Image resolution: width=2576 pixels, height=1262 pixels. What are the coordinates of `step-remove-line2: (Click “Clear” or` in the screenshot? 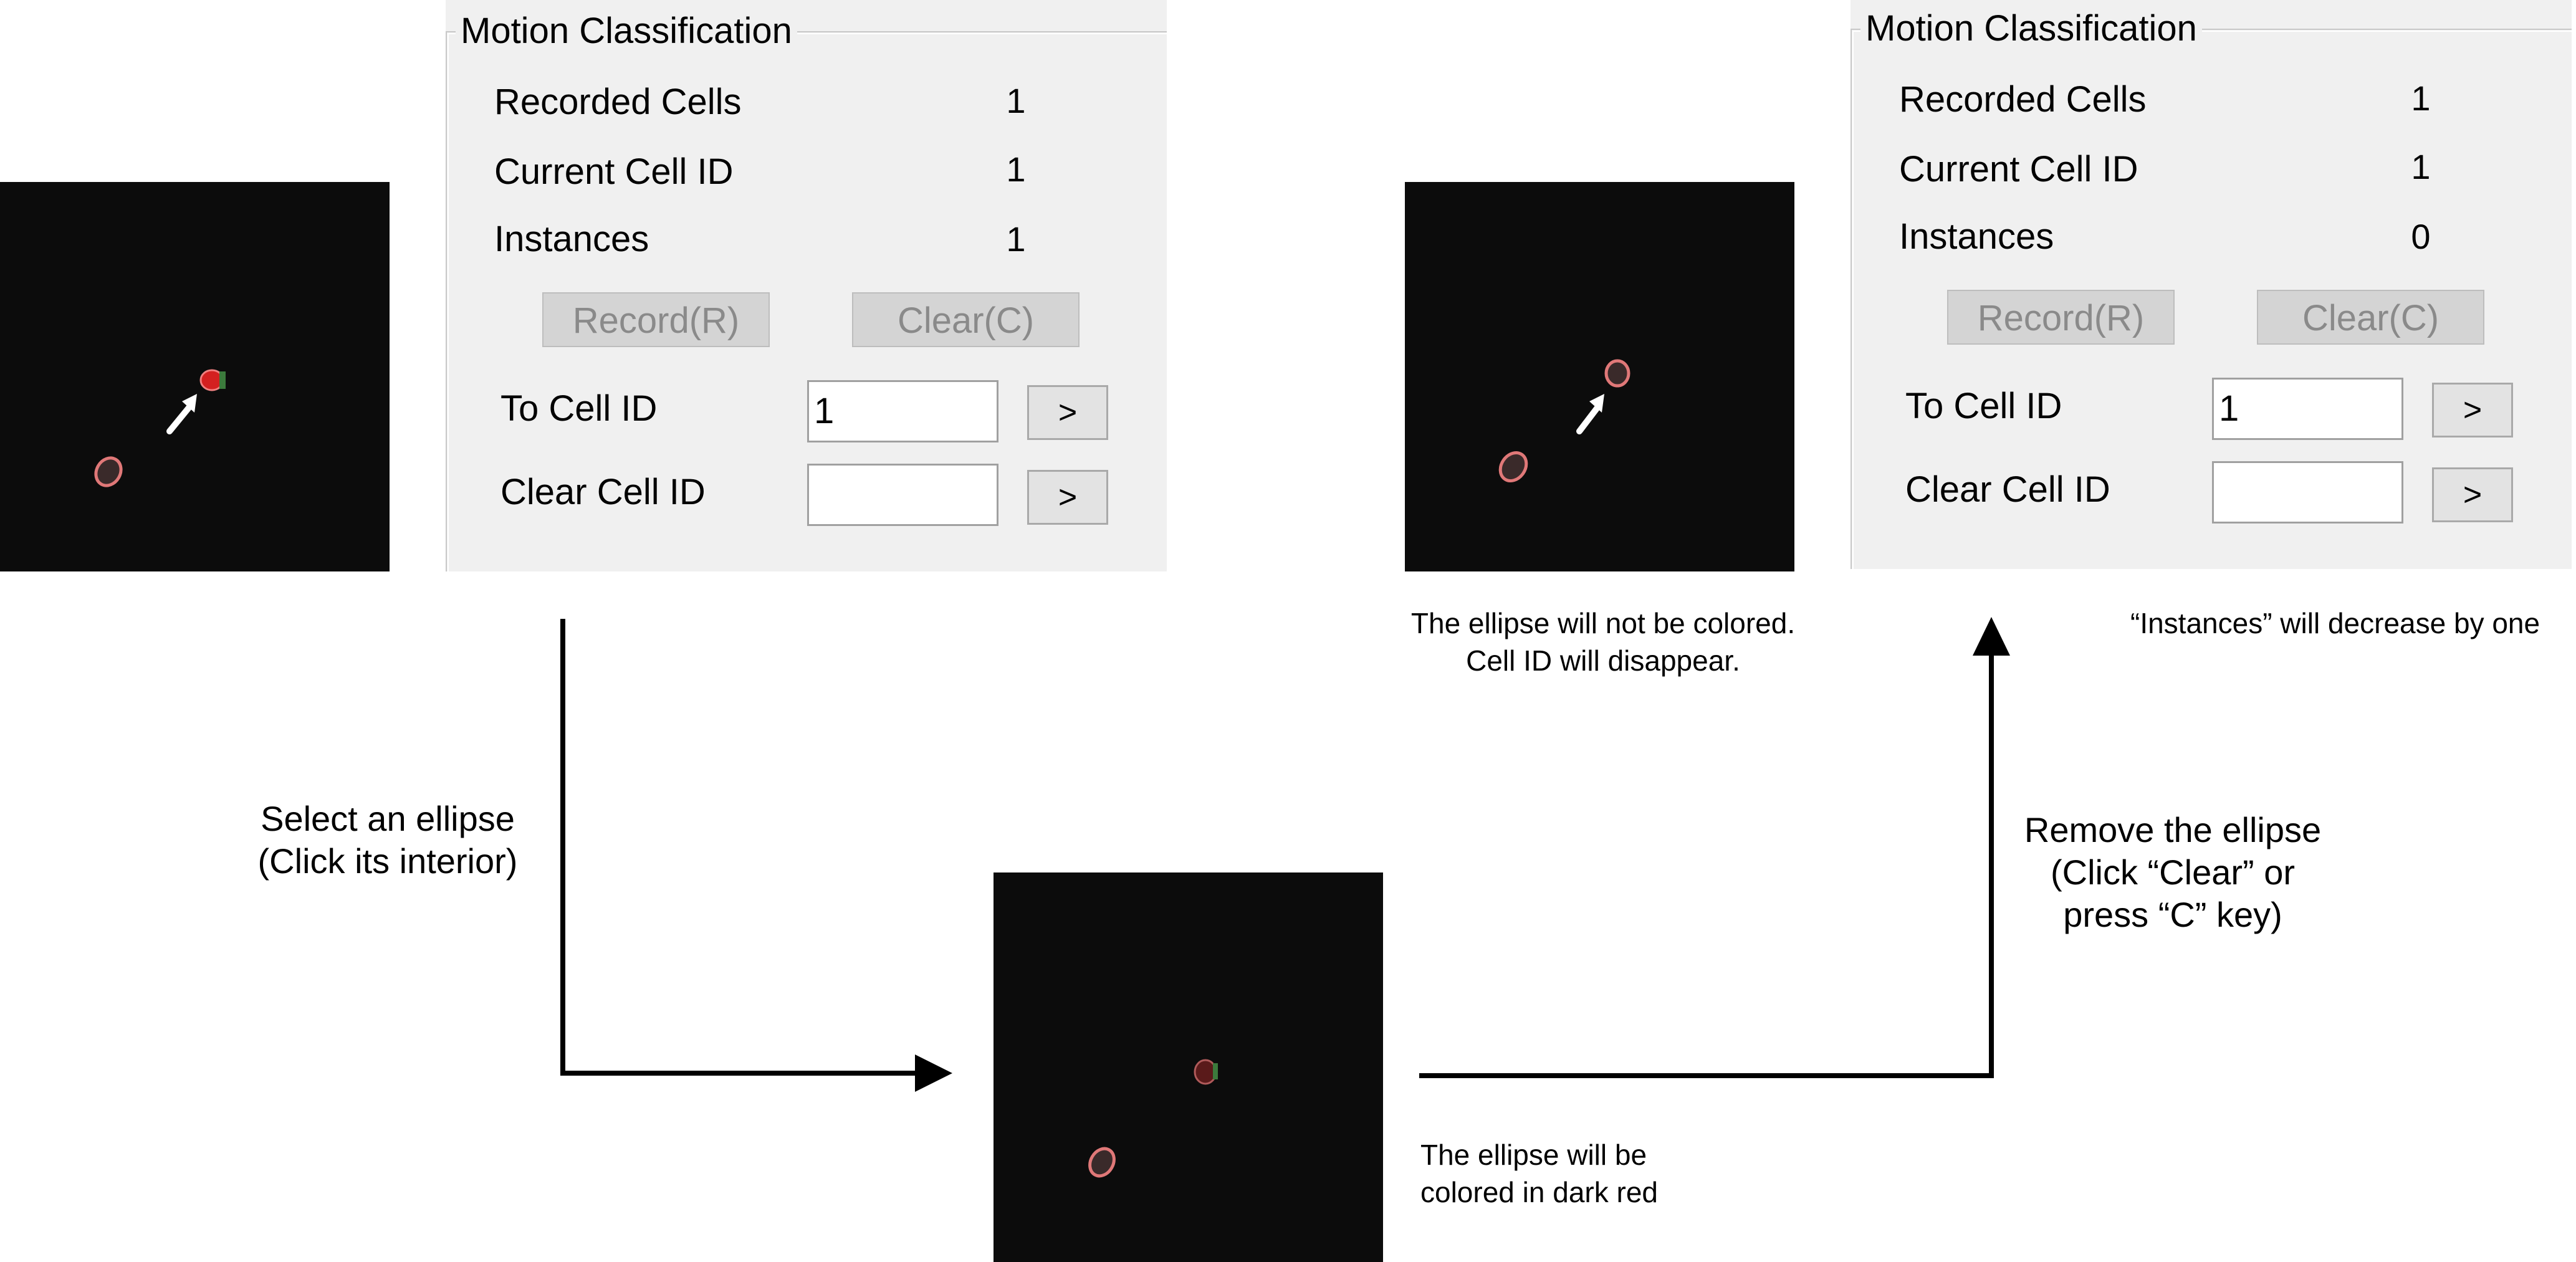 It's located at (2173, 872).